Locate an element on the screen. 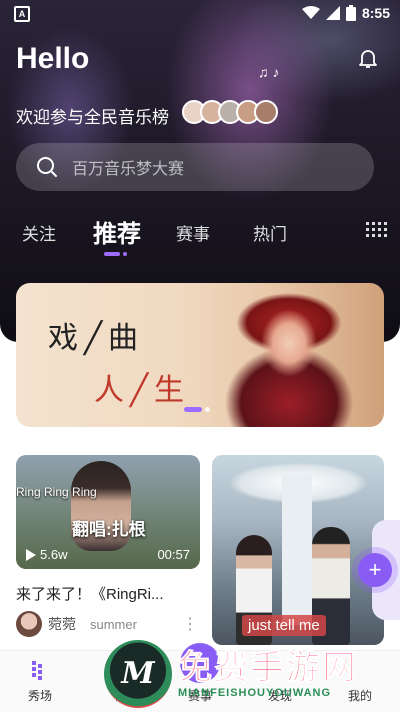  tab-hot: 热门 is located at coordinates (270, 232).